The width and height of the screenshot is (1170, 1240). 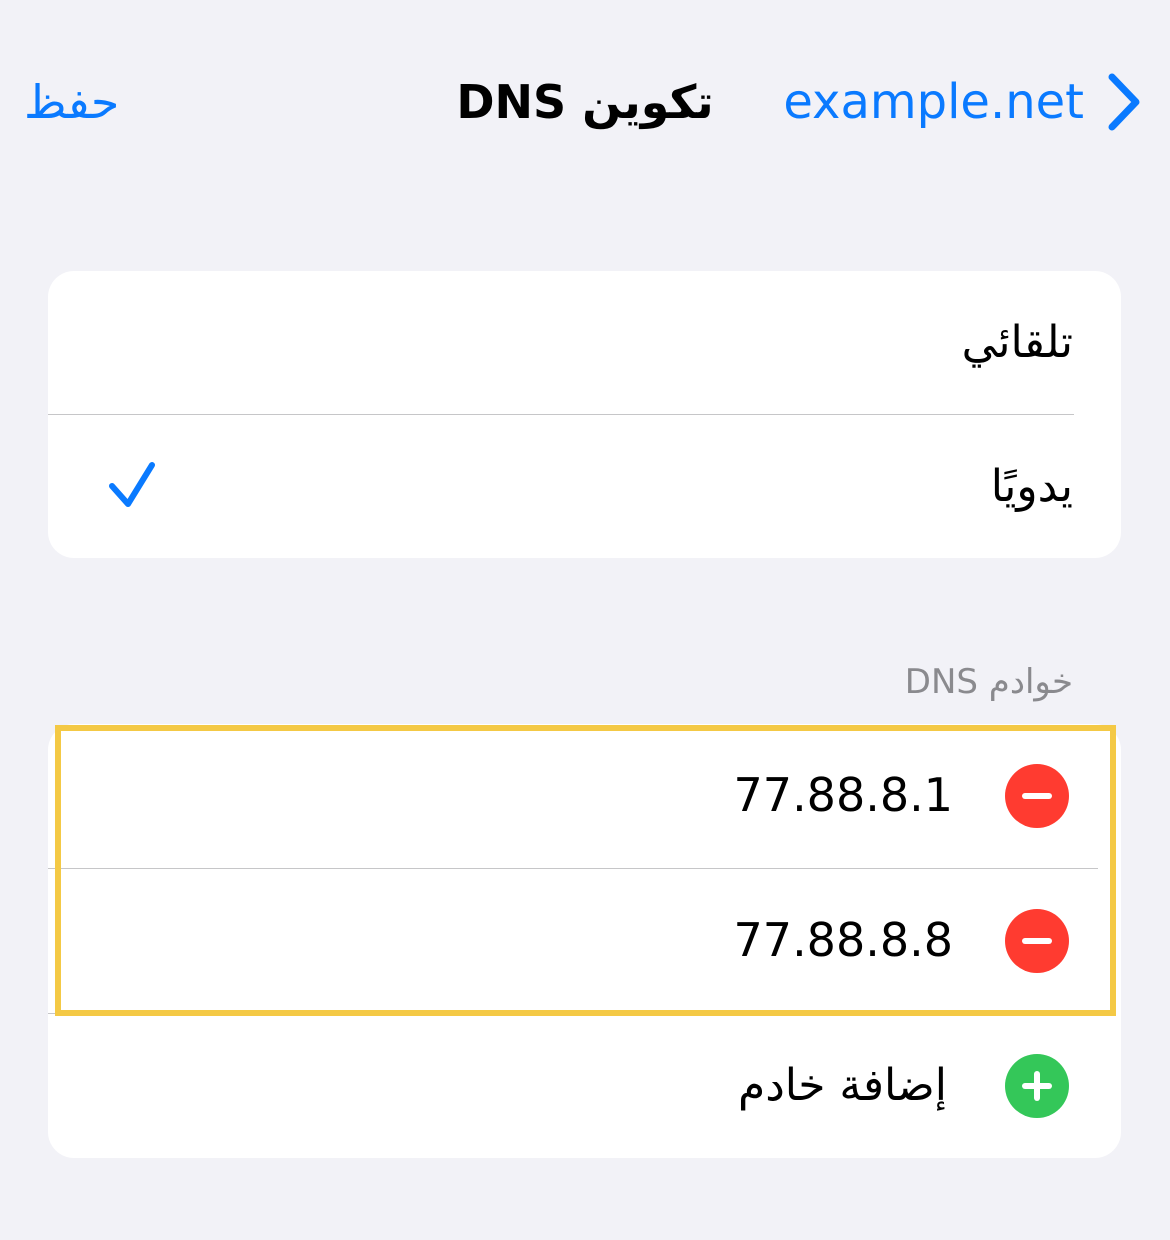 What do you see at coordinates (988, 682) in the screenshot?
I see `section-header-dns-servers: خوادم DNS` at bounding box center [988, 682].